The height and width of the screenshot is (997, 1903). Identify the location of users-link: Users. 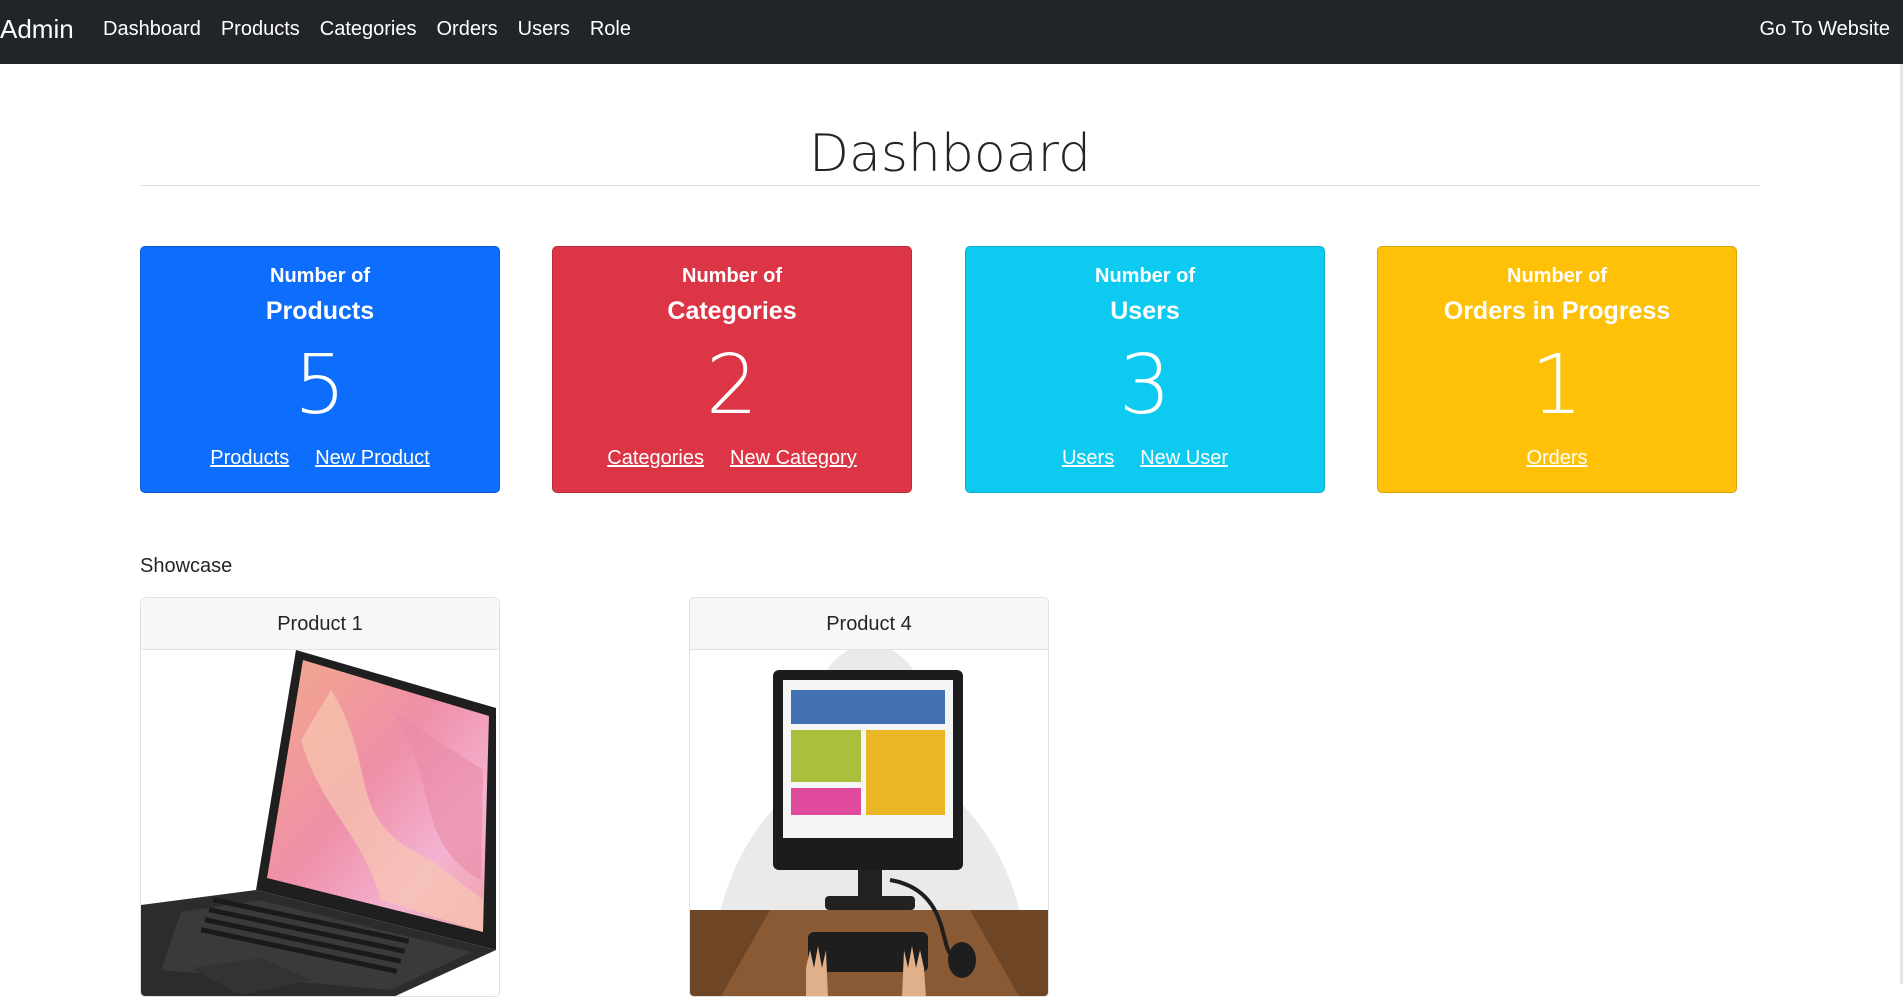
(1088, 458).